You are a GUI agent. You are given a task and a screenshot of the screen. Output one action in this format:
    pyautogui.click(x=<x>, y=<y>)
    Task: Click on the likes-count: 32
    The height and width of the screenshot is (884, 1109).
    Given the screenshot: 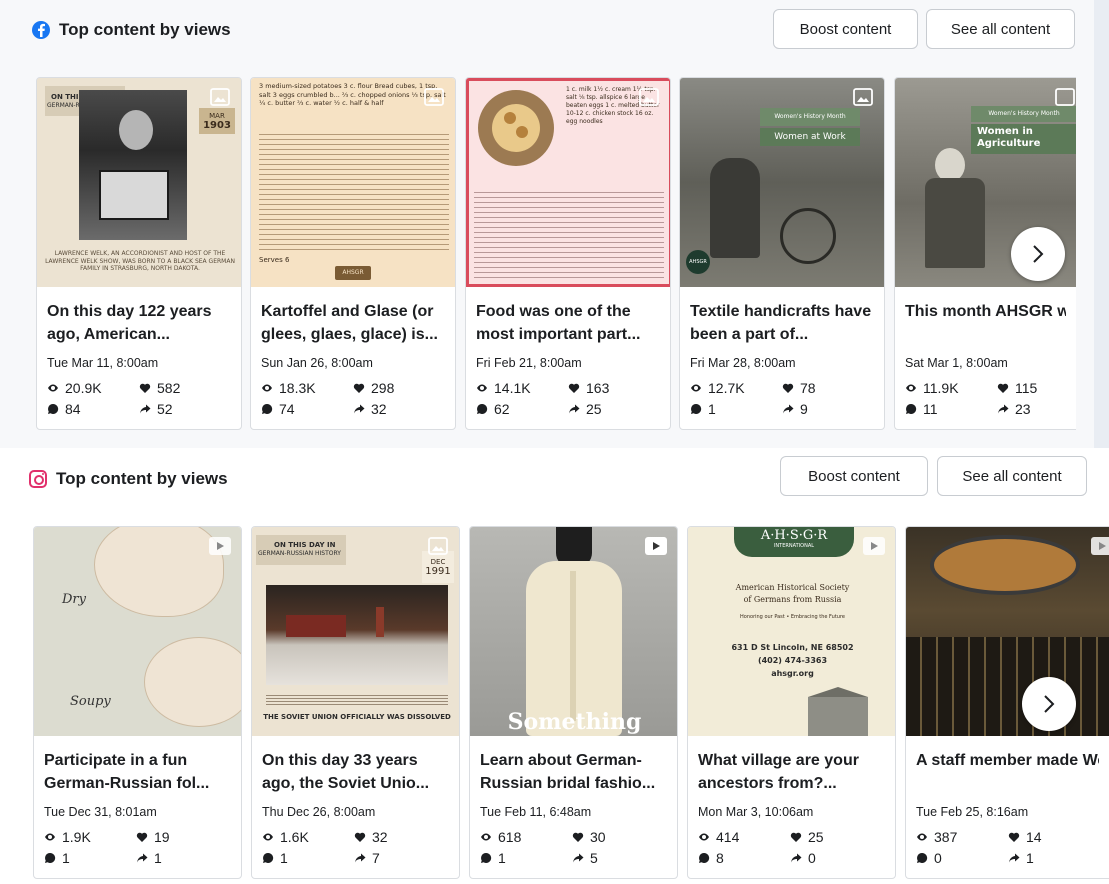 What is the action you would take?
    pyautogui.click(x=380, y=837)
    